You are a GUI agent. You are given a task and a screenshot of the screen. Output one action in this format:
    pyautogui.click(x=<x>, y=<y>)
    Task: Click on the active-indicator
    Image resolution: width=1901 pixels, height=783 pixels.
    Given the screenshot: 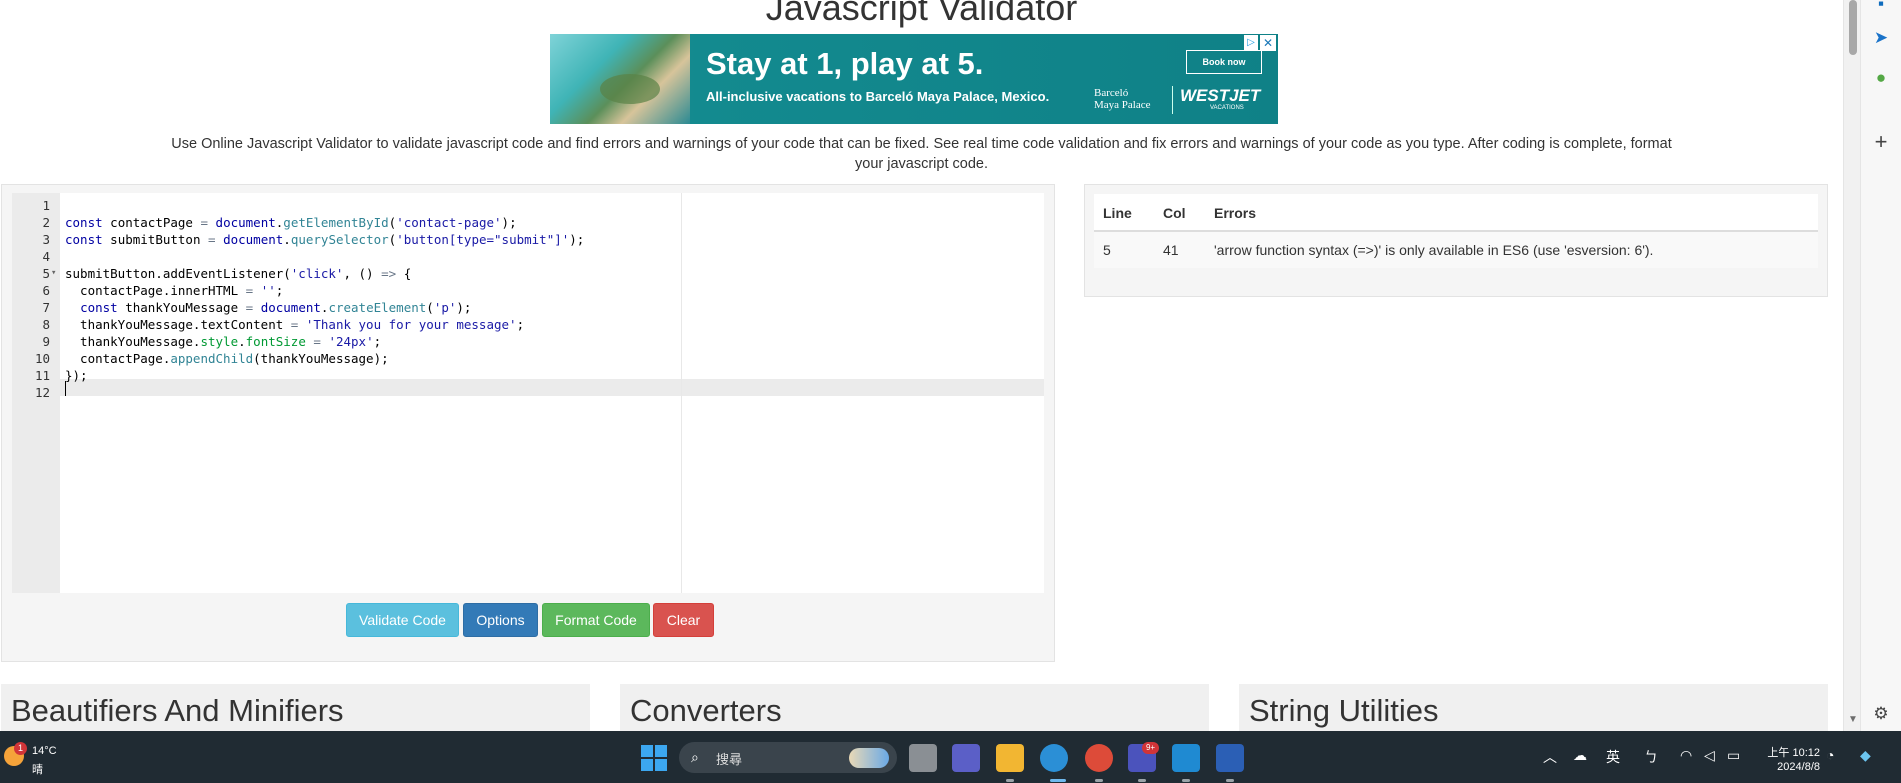 What is the action you would take?
    pyautogui.click(x=1058, y=780)
    